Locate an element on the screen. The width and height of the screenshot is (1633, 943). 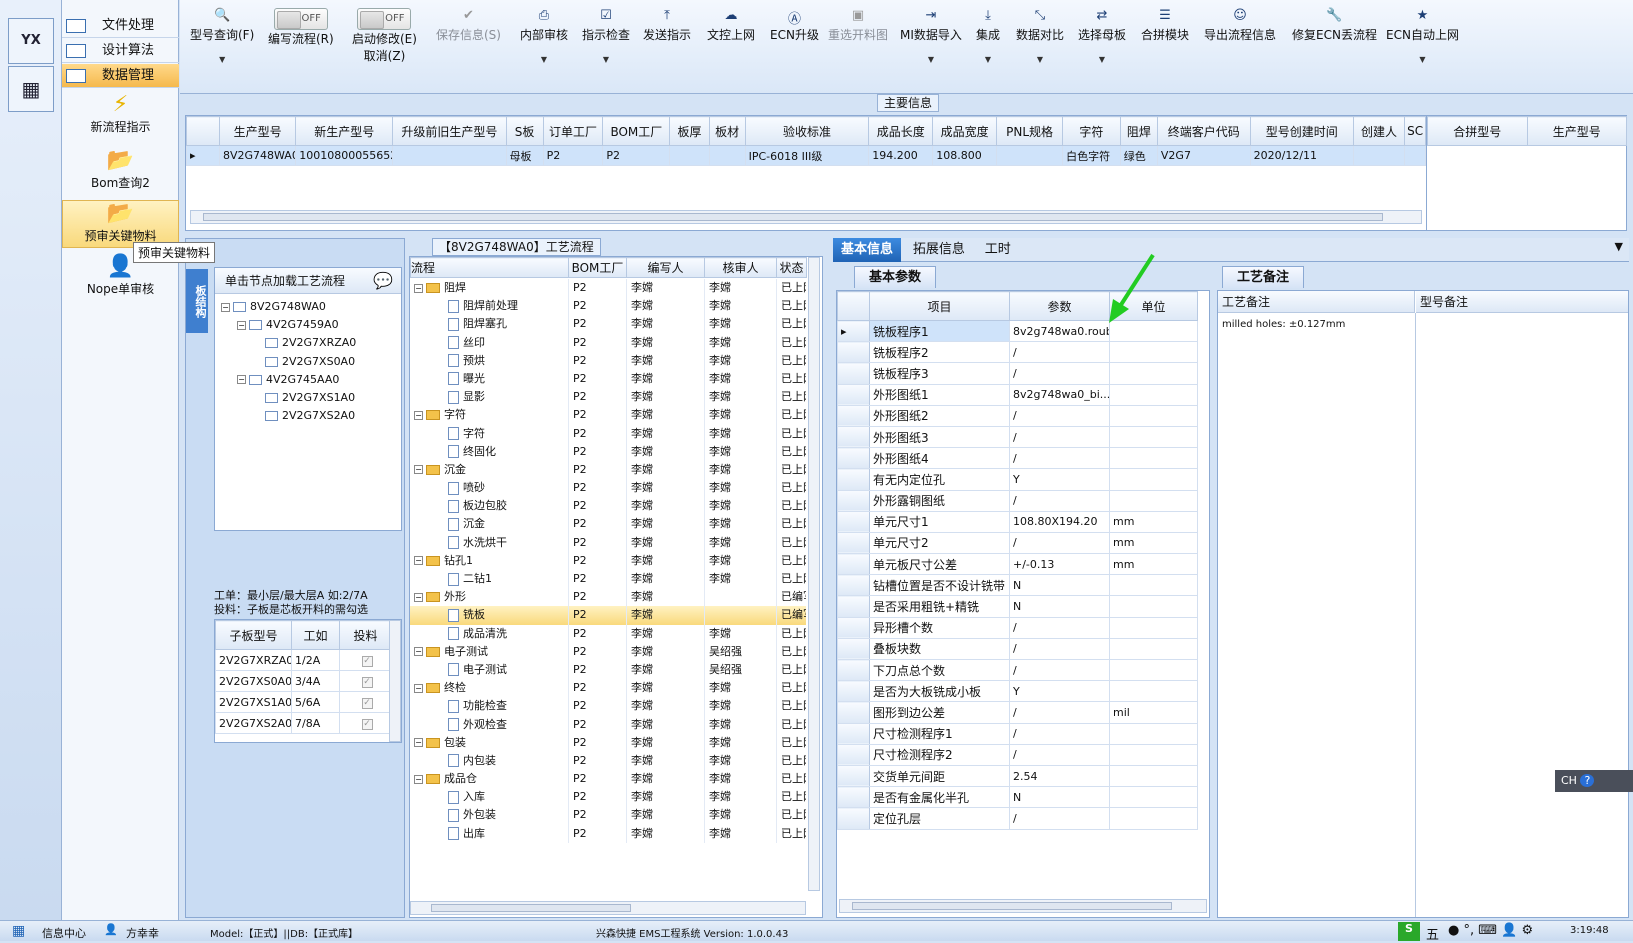
cell: P2 is located at coordinates (636, 155).